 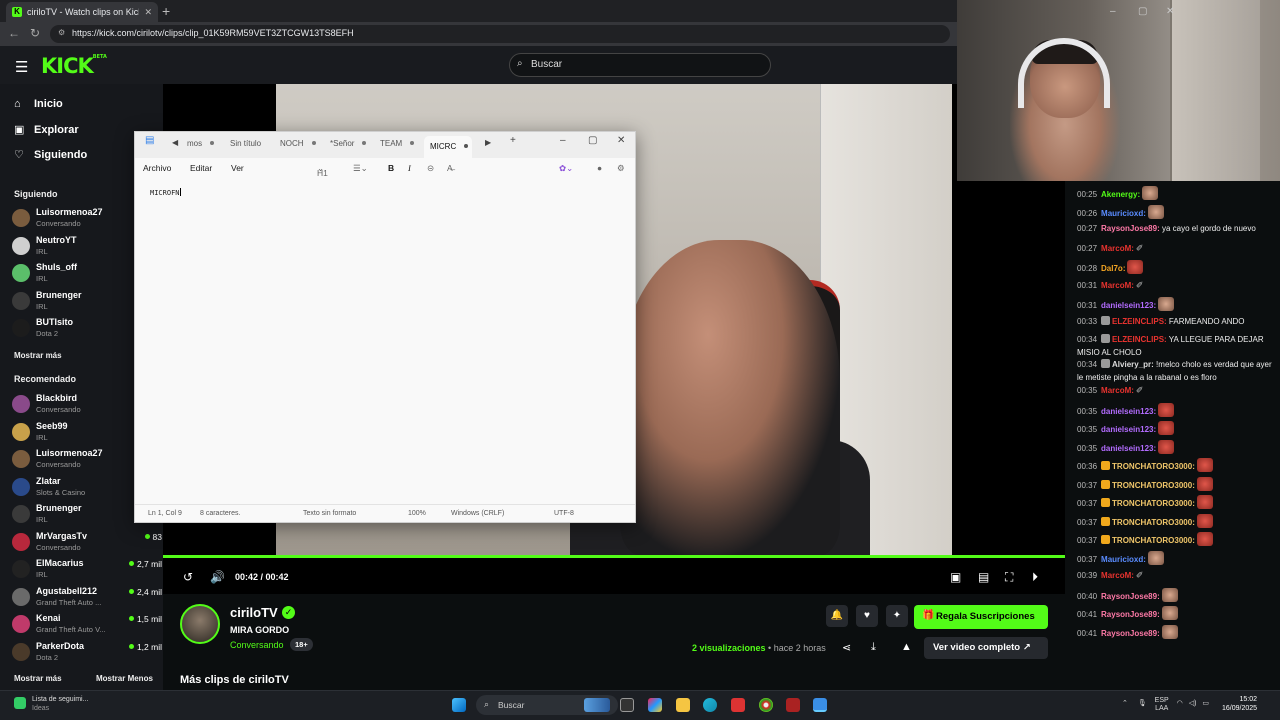 I want to click on search-input: ⌕ Buscar, so click(x=640, y=65).